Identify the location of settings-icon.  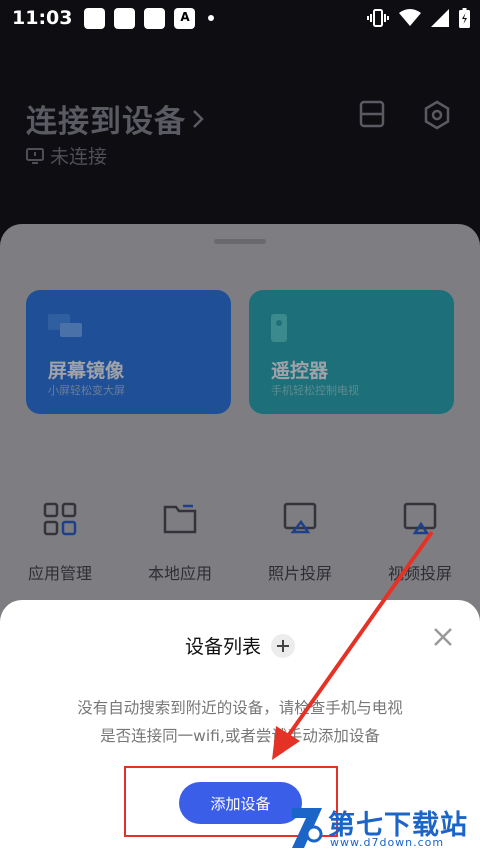
(437, 115).